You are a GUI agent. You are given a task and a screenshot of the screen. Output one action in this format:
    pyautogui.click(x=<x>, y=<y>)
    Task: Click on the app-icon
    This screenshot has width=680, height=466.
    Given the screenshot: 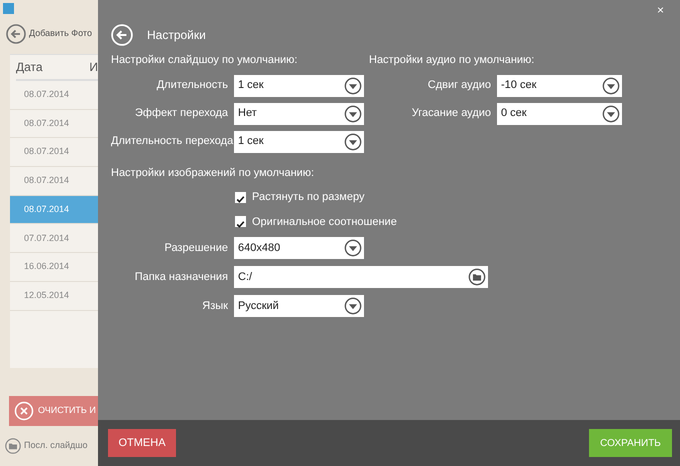 What is the action you would take?
    pyautogui.click(x=8, y=8)
    